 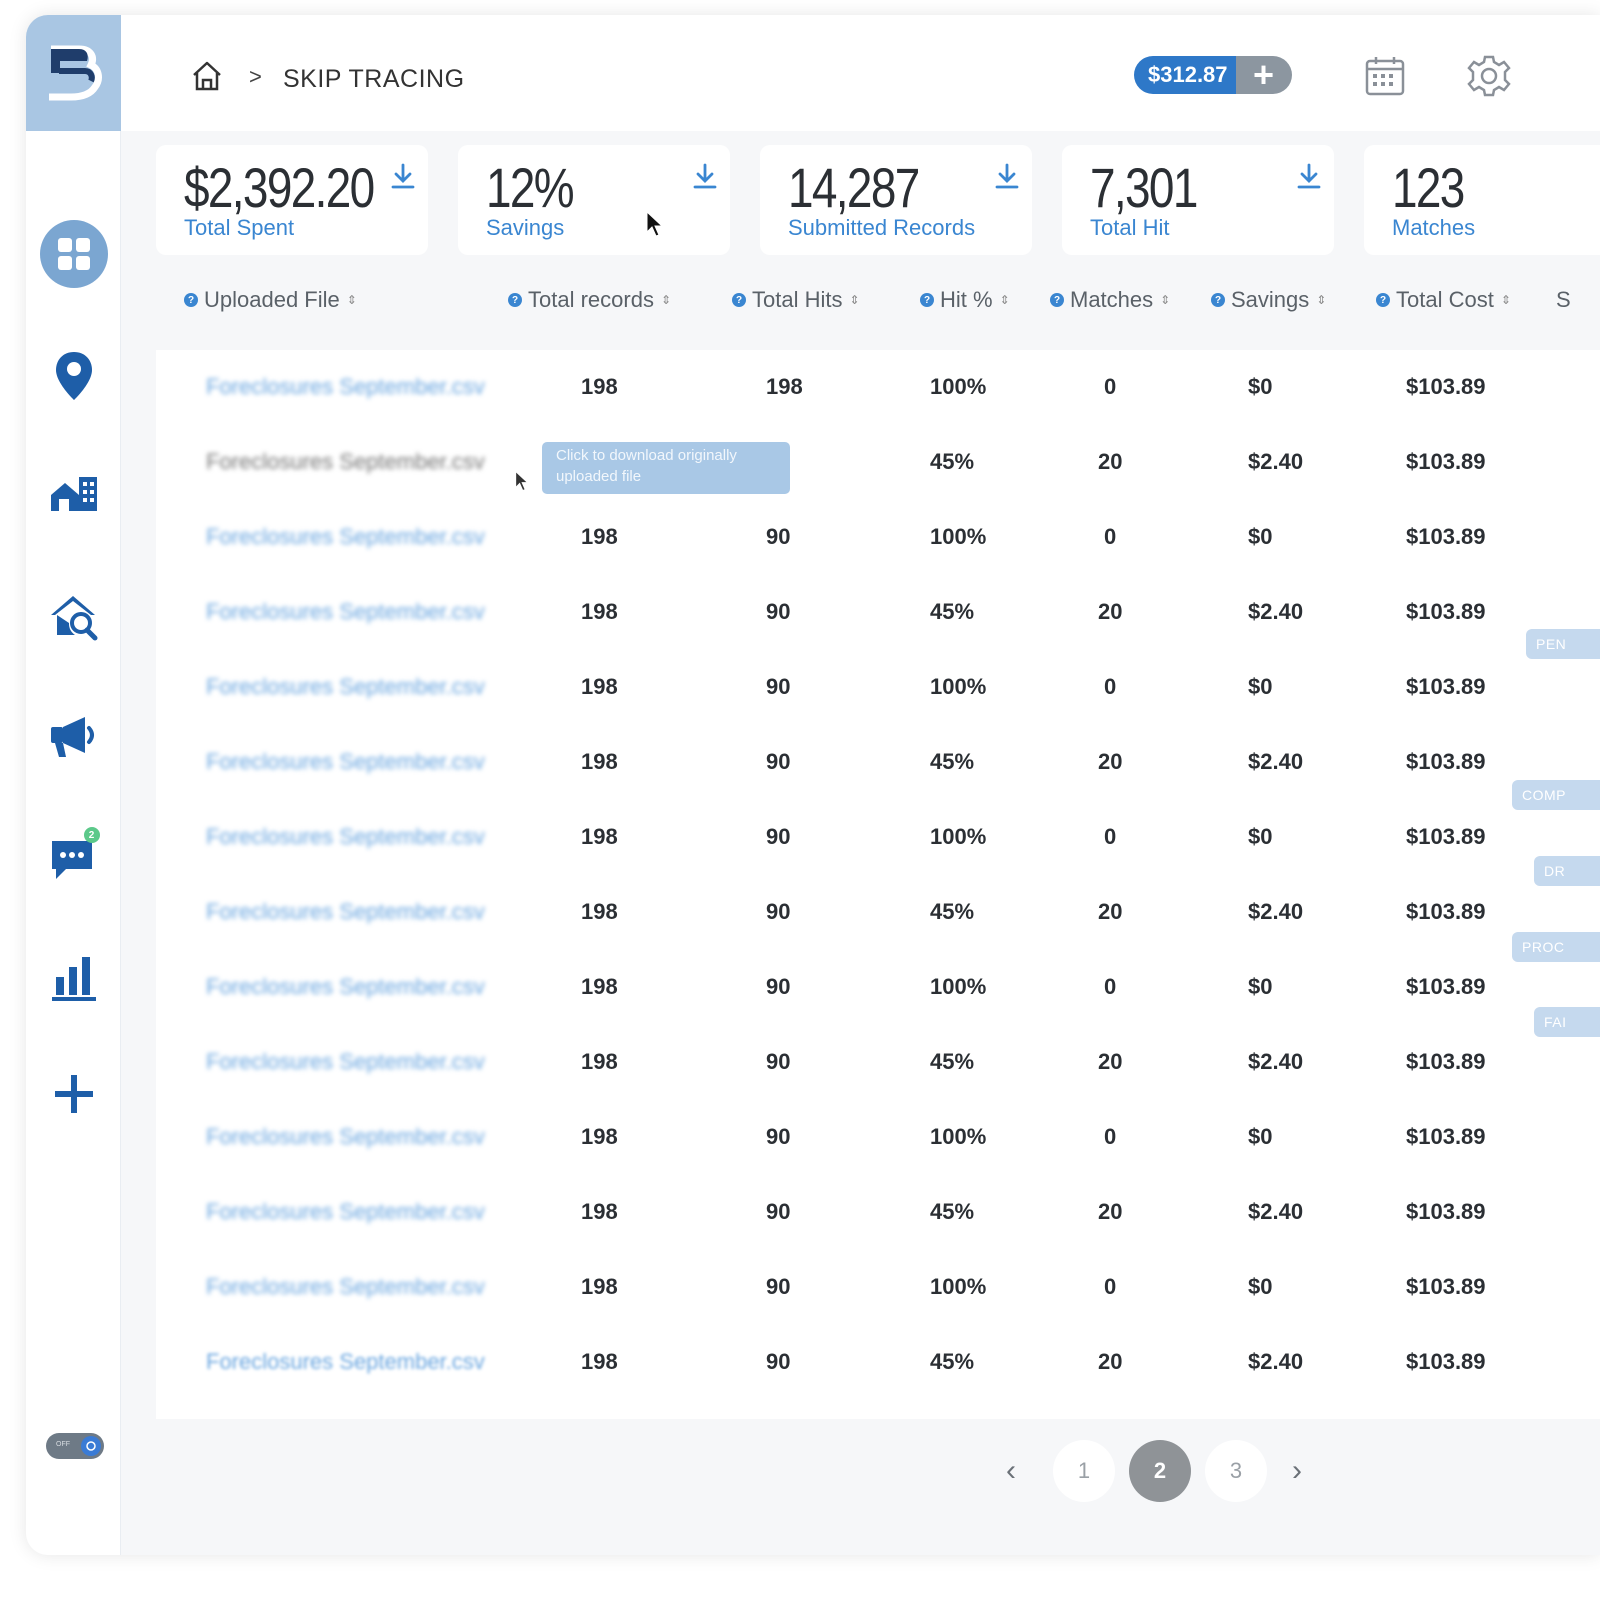 What do you see at coordinates (589, 300) in the screenshot?
I see `column-header-total-records: ? Total records ⇕` at bounding box center [589, 300].